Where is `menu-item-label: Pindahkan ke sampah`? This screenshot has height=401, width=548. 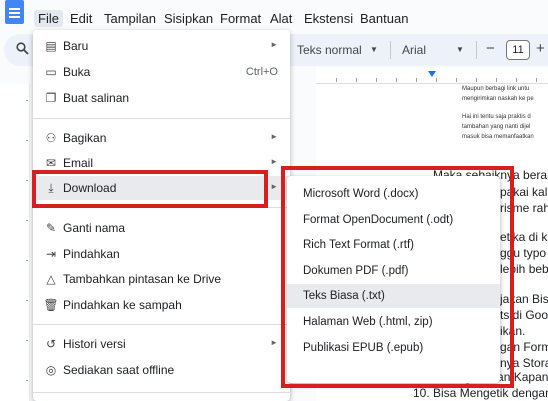 menu-item-label: Pindahkan ke sampah is located at coordinates (122, 305).